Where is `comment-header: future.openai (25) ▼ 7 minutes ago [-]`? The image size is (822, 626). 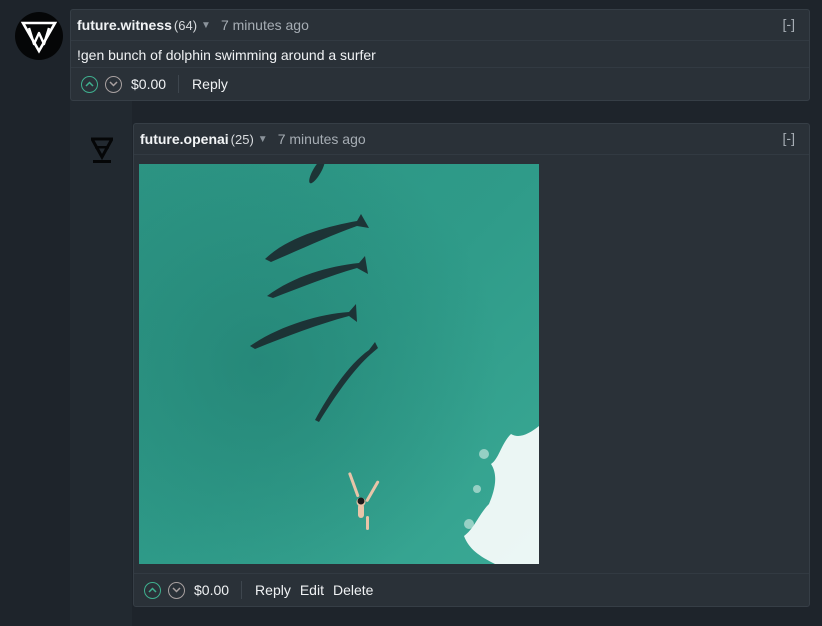
comment-header: future.openai (25) ▼ 7 minutes ago [-] is located at coordinates (471, 139).